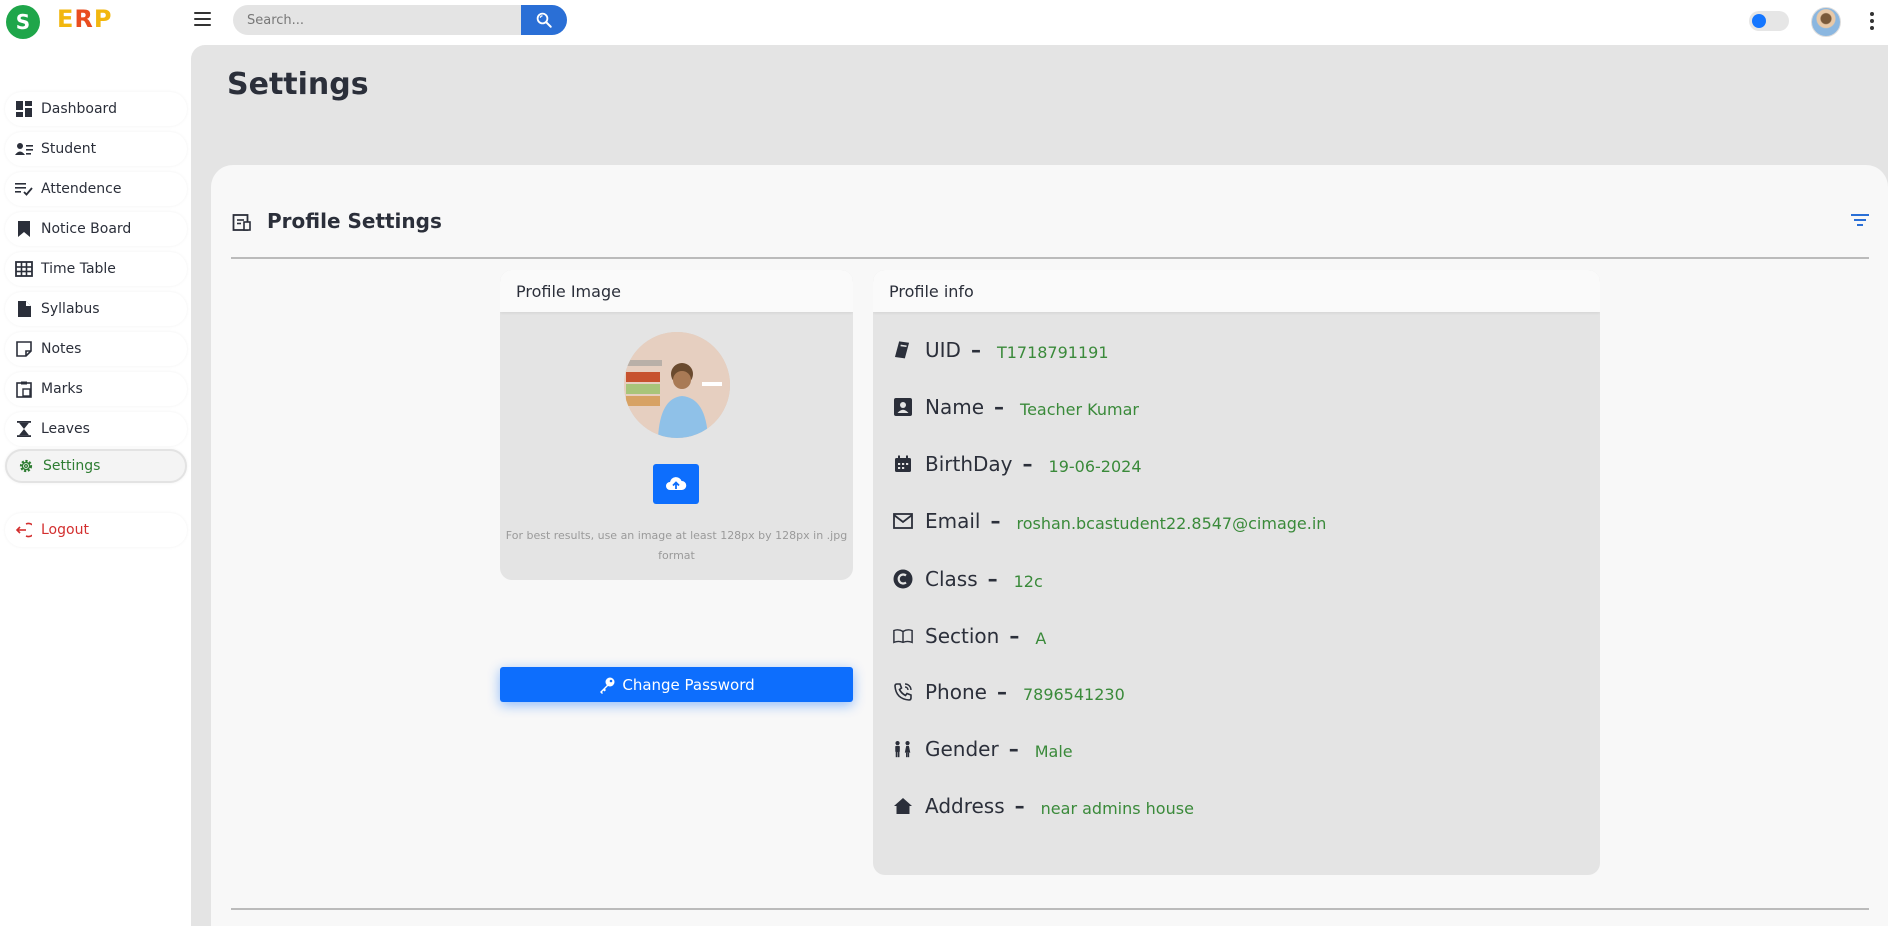 The height and width of the screenshot is (926, 1888). I want to click on info-value: A, so click(1041, 638).